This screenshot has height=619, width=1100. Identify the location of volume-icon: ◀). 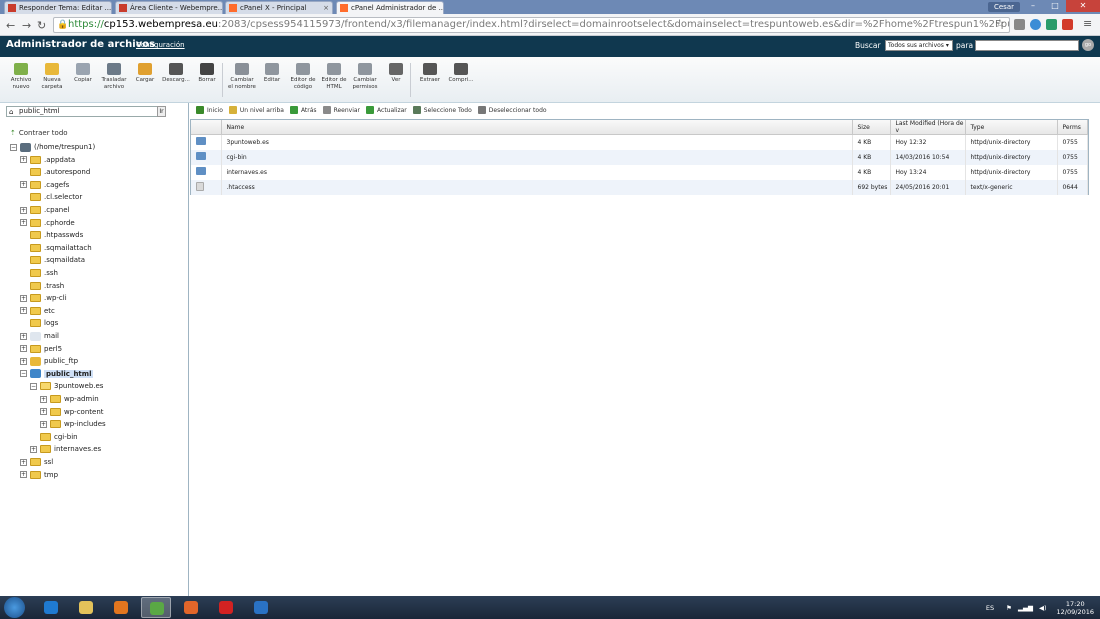
(1043, 608).